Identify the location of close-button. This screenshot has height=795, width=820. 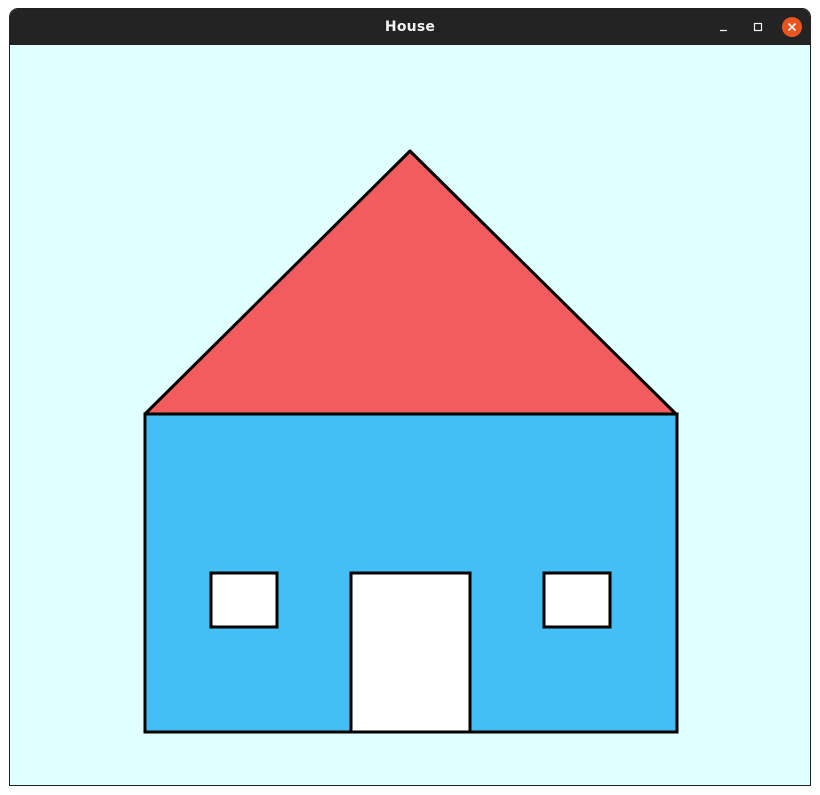
(792, 27).